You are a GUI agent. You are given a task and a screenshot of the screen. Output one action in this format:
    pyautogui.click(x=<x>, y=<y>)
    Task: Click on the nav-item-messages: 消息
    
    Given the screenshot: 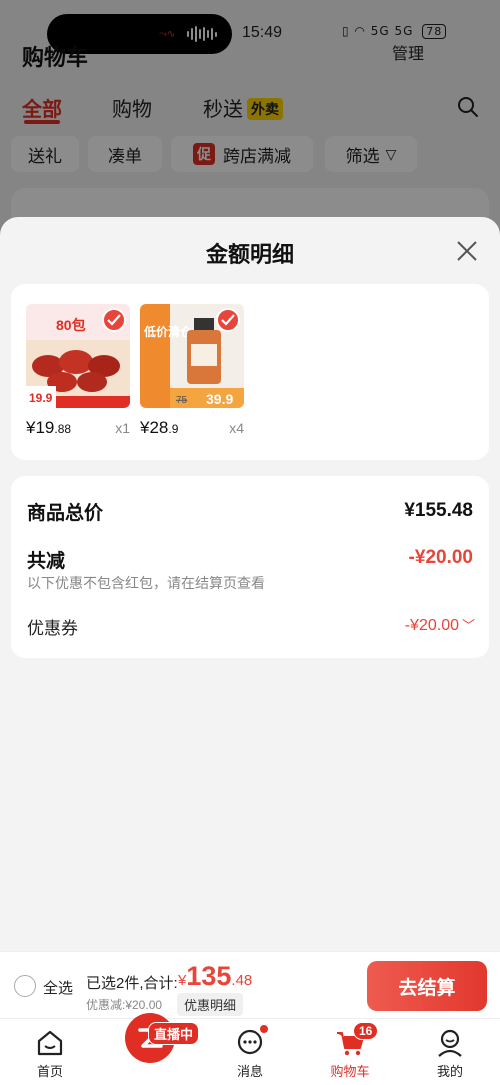 What is the action you would take?
    pyautogui.click(x=250, y=1052)
    